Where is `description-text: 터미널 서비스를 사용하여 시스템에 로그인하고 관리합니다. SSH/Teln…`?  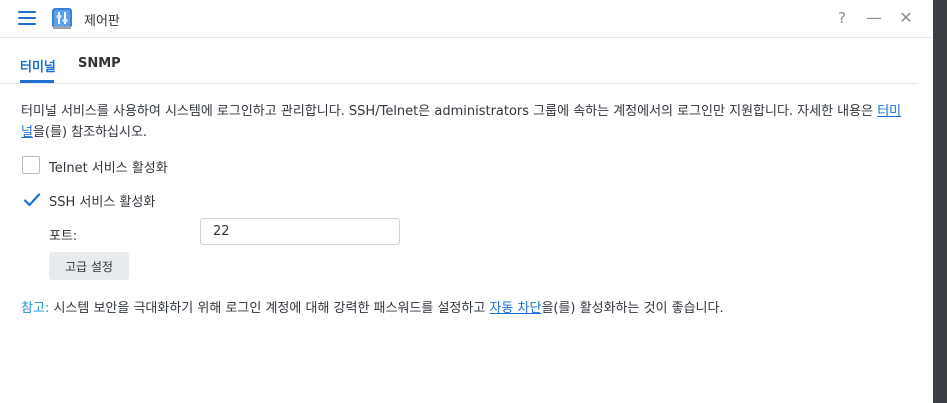
description-text: 터미널 서비스를 사용하여 시스템에 로그인하고 관리합니다. SSH/Teln… is located at coordinates (449, 111).